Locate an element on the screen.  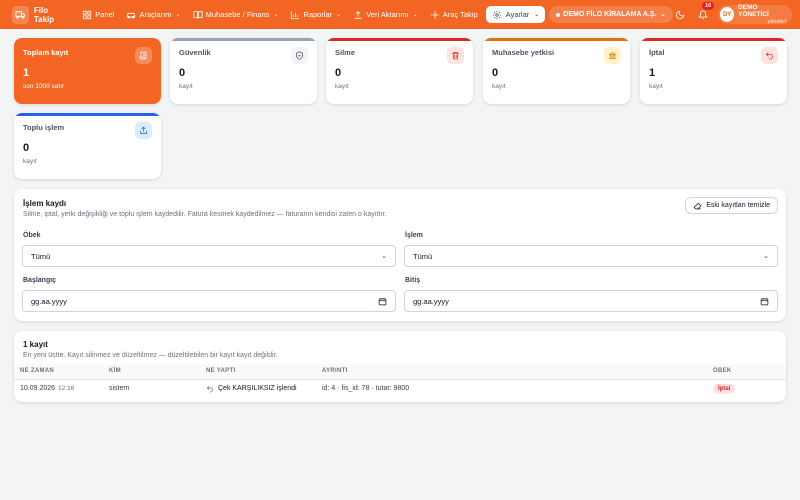
nav-label: Veri Aktarımı is located at coordinates (387, 14).